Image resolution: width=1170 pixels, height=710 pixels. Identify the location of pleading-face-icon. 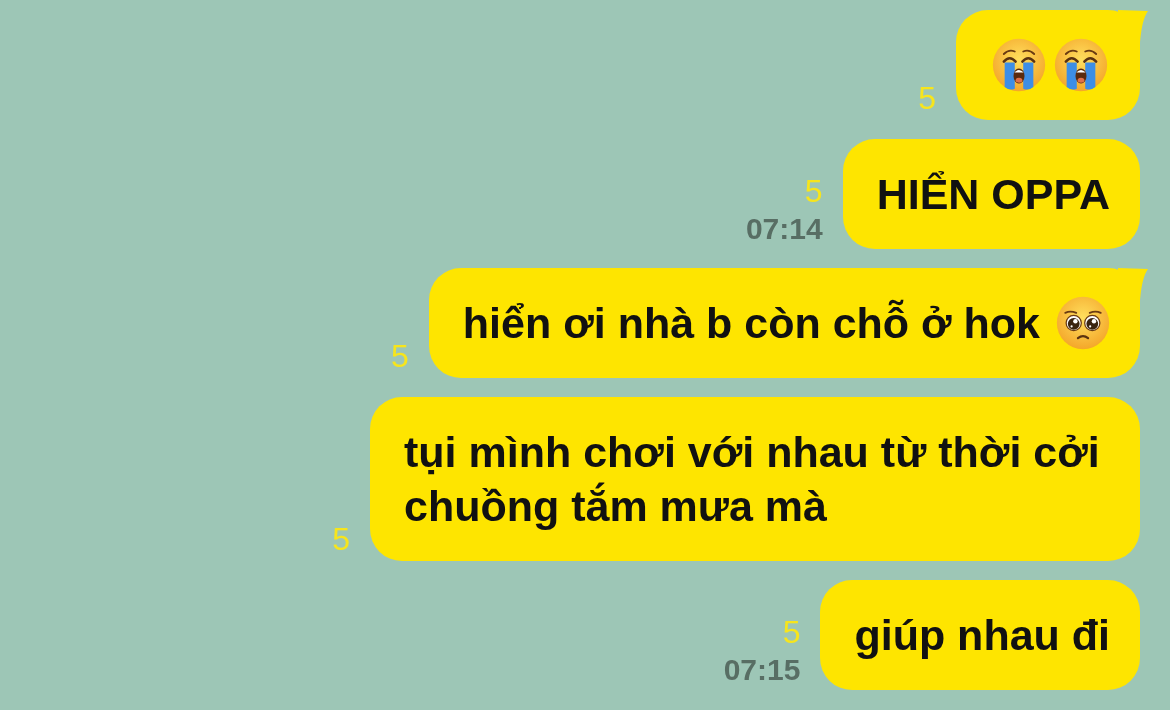
(1083, 323).